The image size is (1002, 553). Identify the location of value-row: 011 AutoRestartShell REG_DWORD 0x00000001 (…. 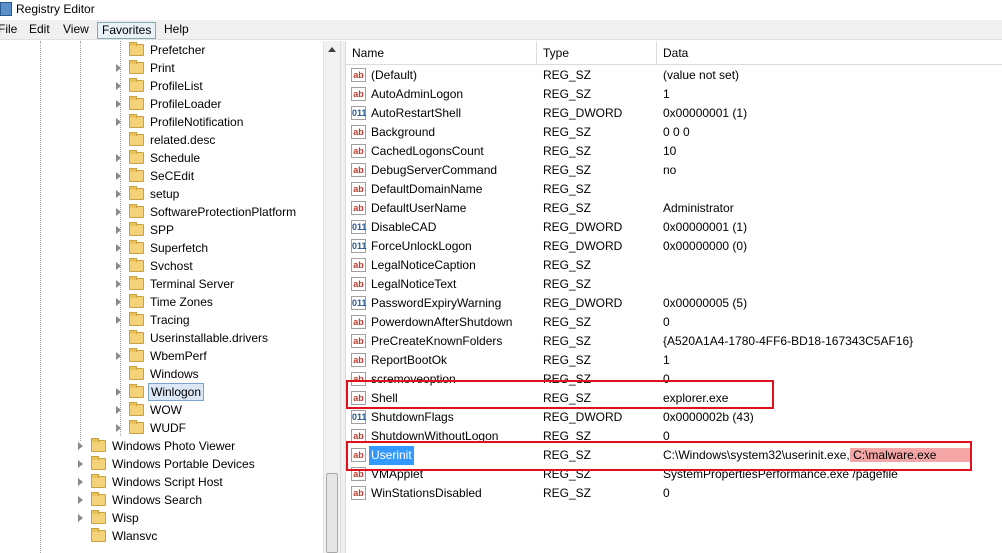
(674, 113).